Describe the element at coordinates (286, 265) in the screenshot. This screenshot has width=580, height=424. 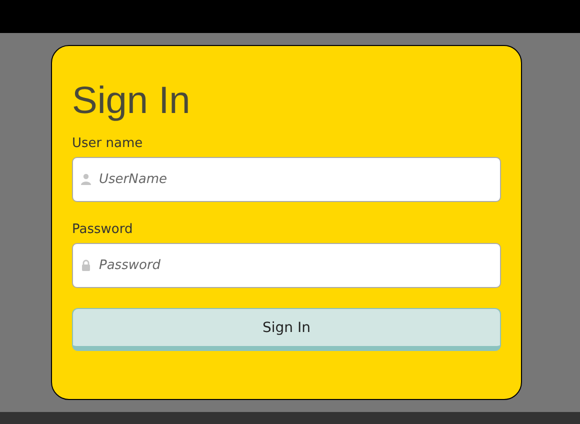
I see `password-field: Password` at that location.